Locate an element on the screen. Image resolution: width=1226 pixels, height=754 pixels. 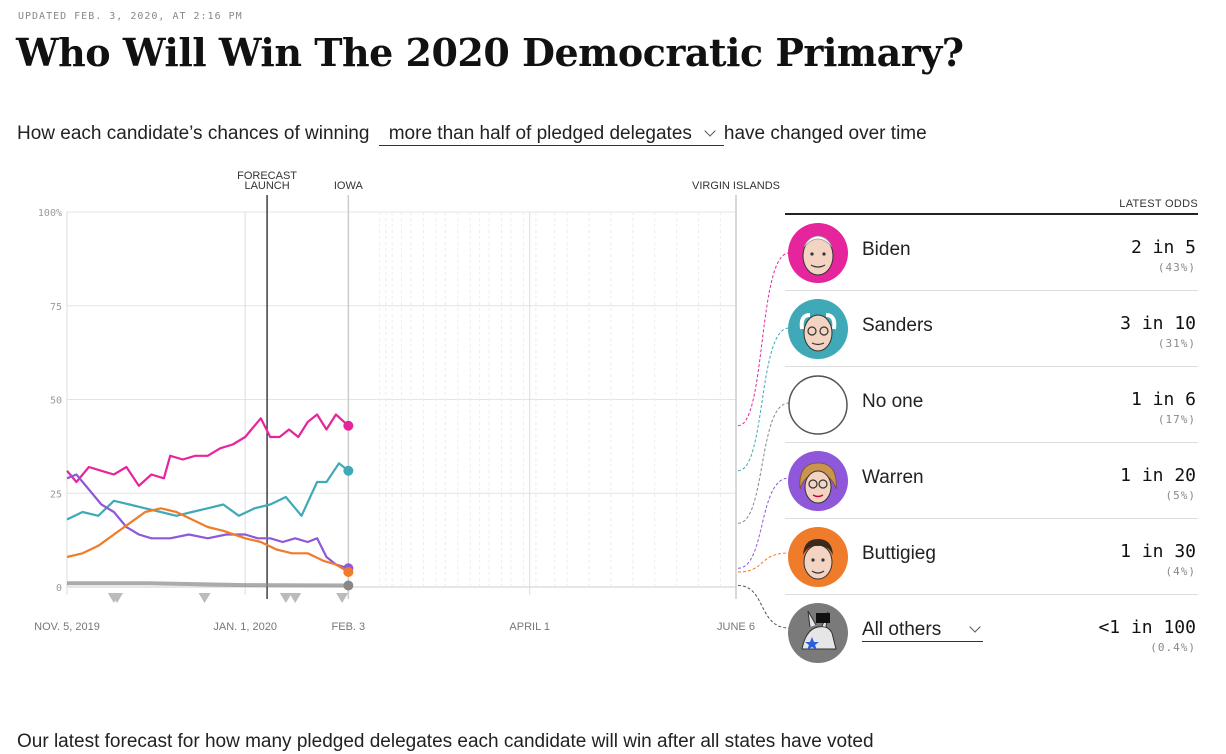
event-label: IOWA is located at coordinates (349, 186).